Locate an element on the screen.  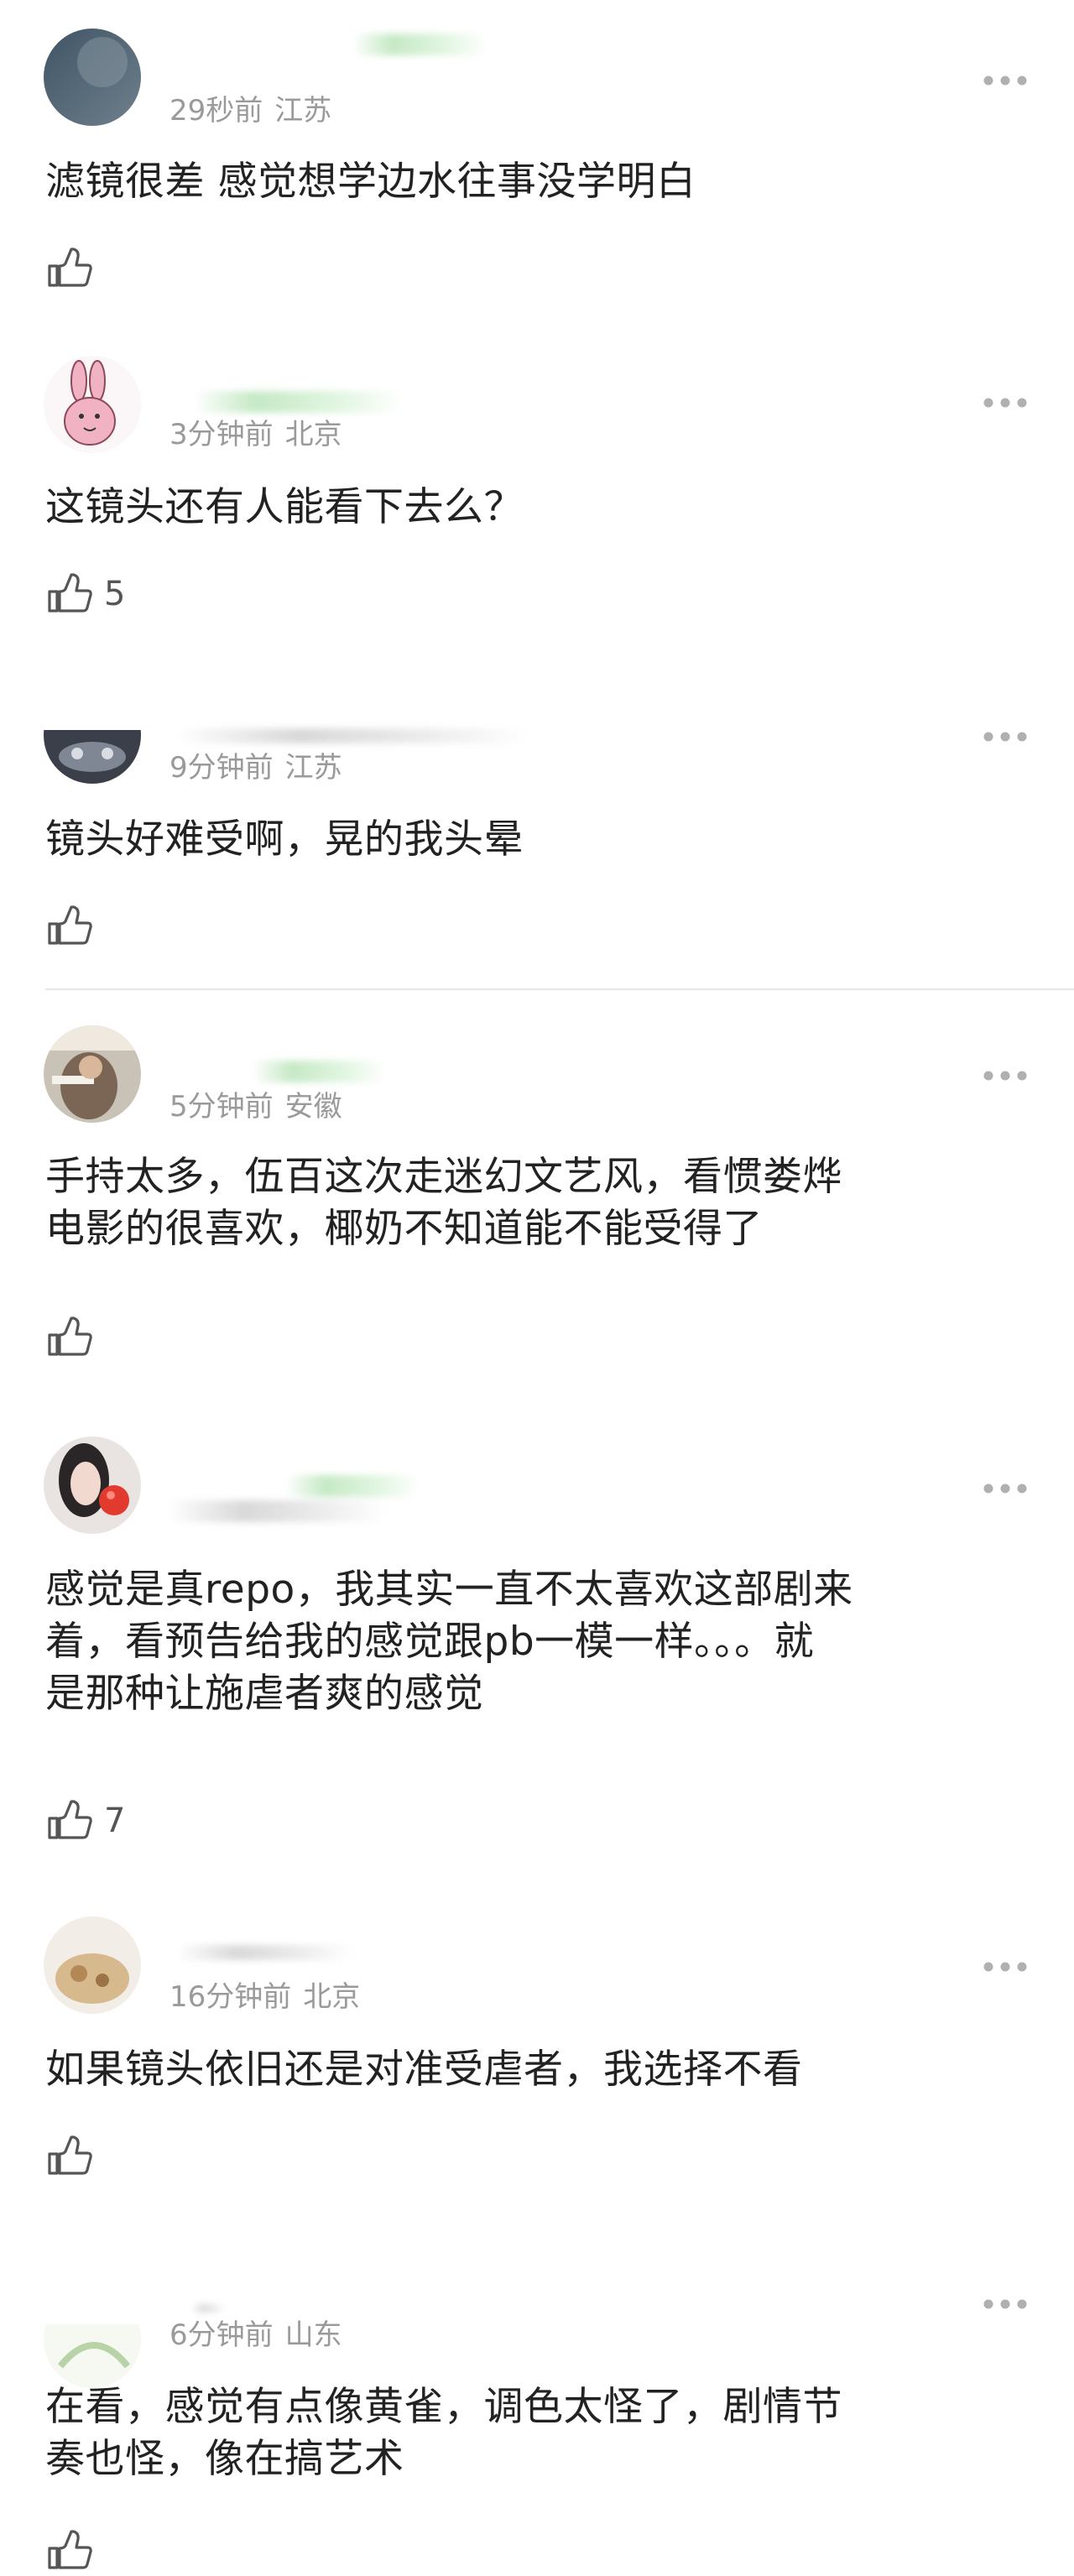
comment-meta: 3分钟前 北京 is located at coordinates (255, 434).